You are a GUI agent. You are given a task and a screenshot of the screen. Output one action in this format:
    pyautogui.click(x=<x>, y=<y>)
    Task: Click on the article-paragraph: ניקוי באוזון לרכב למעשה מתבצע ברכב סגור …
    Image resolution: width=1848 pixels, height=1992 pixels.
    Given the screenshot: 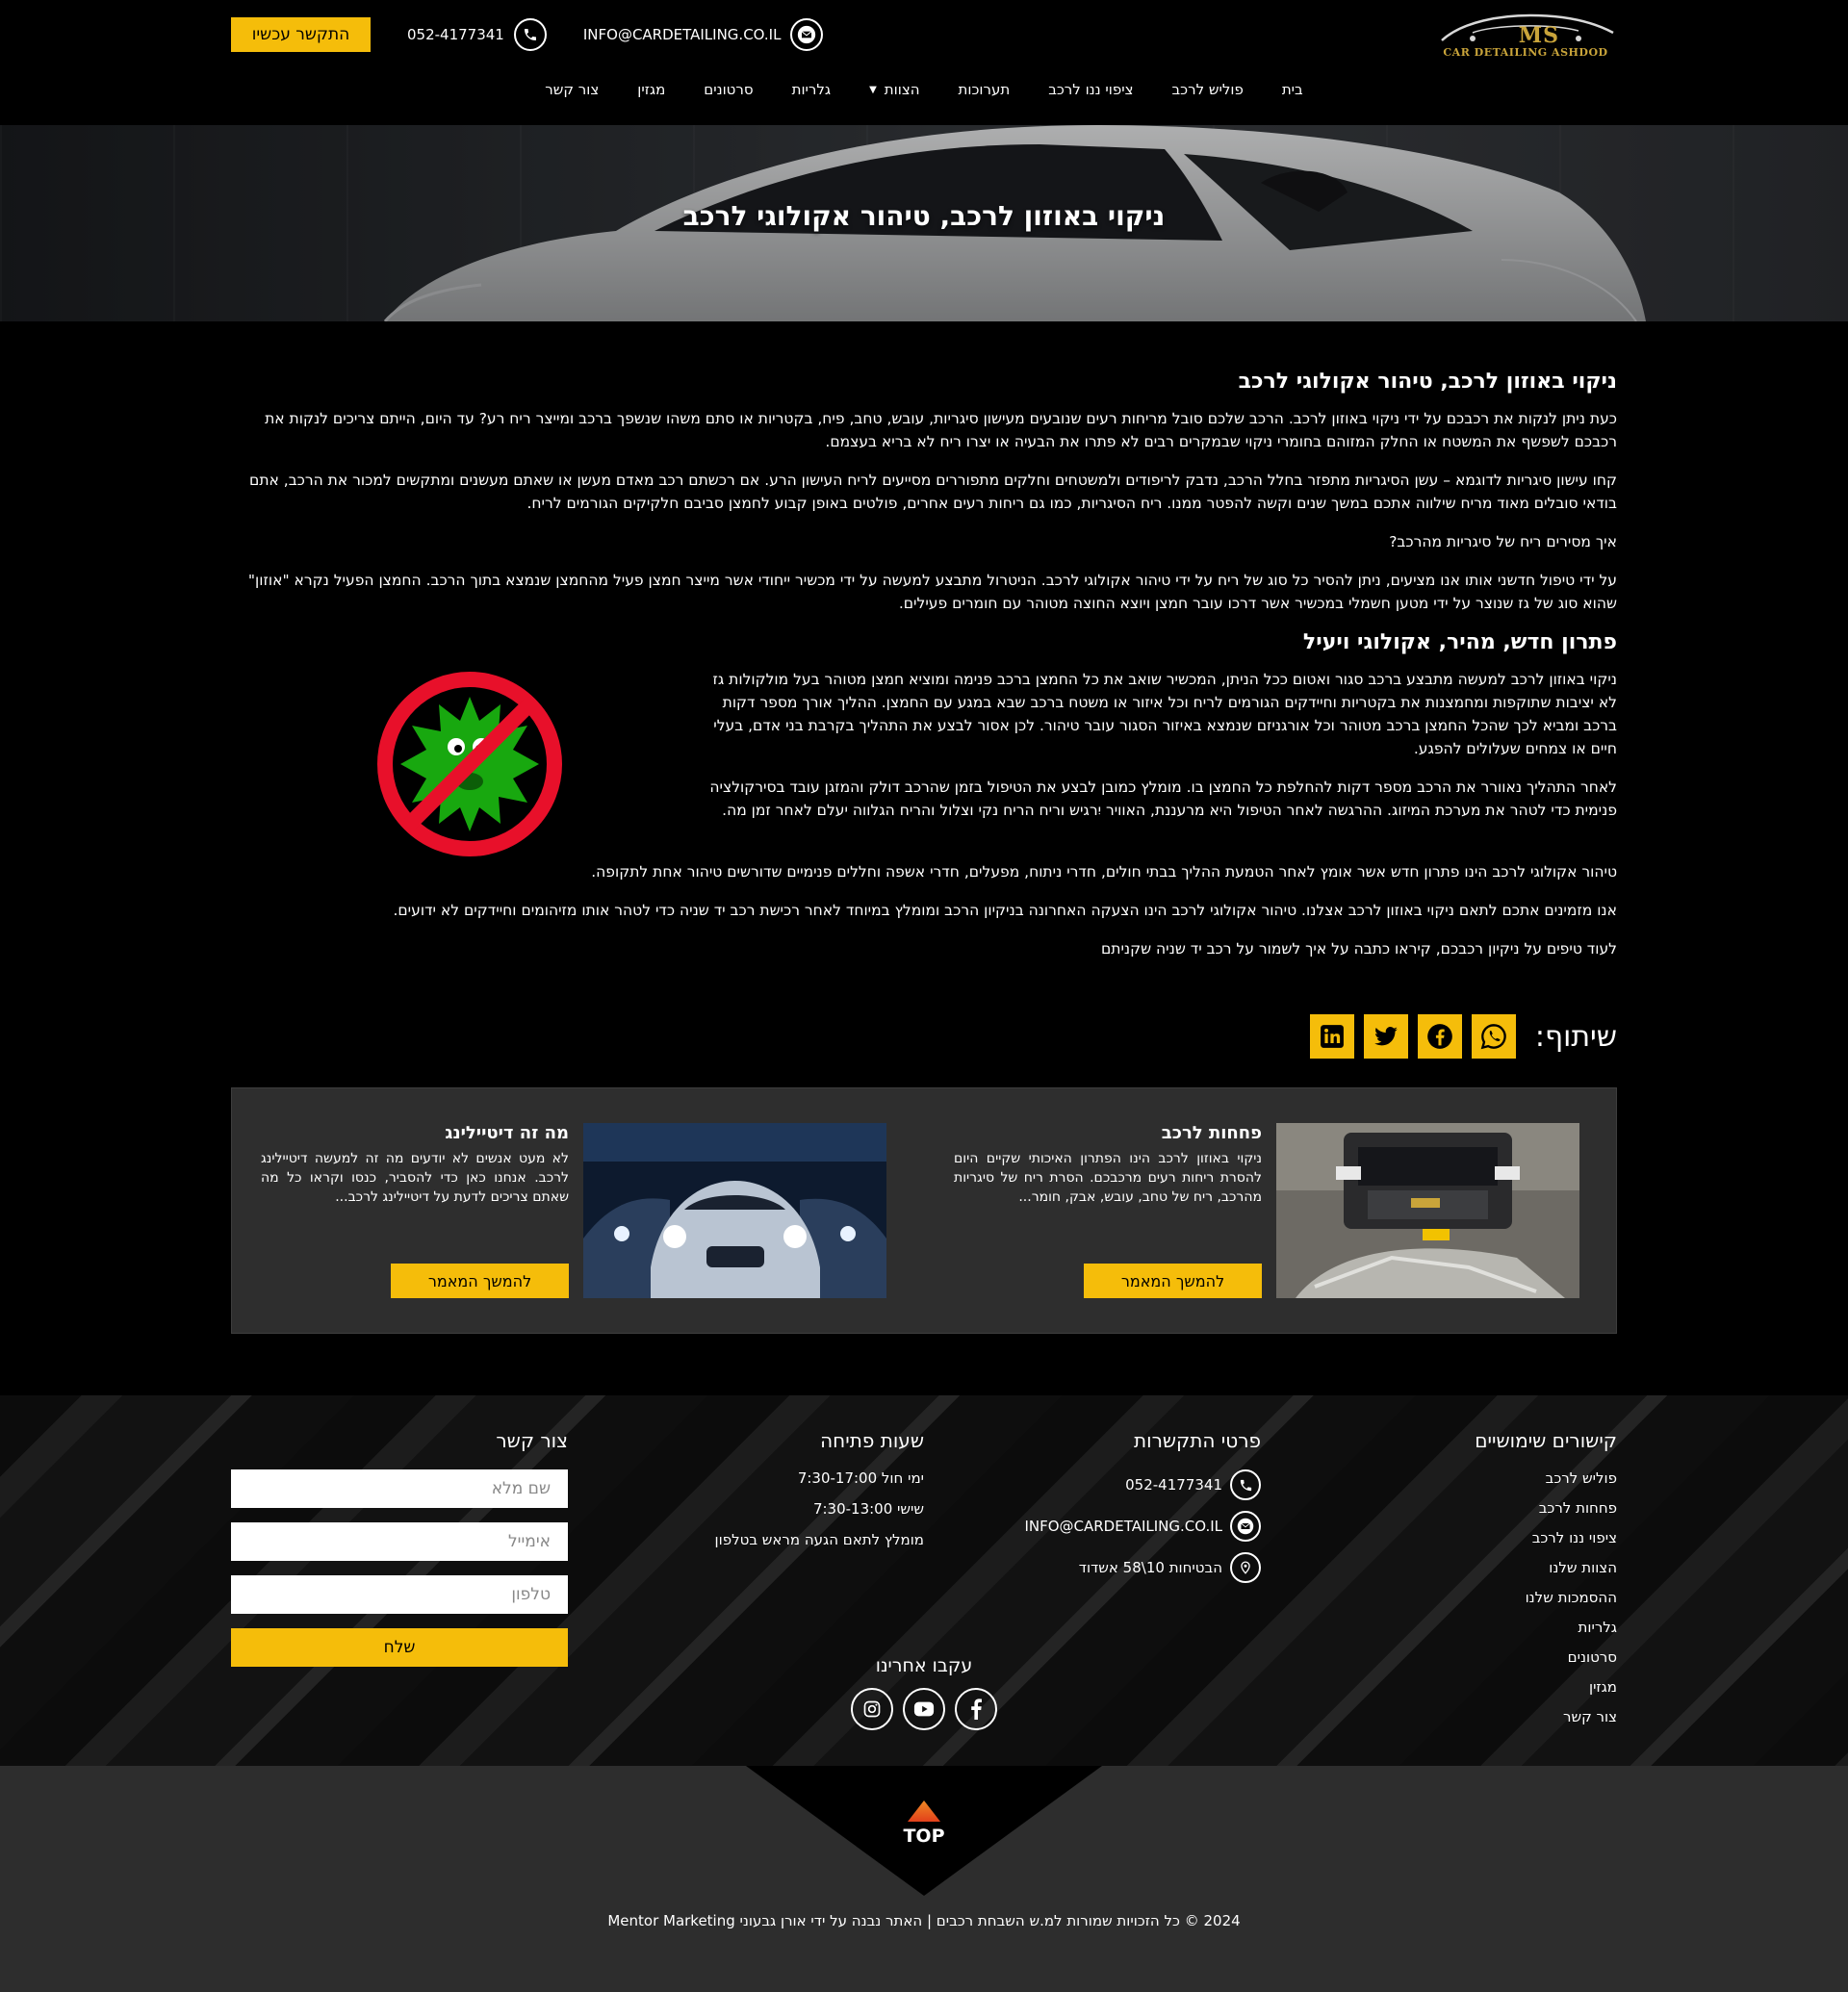 What is the action you would take?
    pyautogui.click(x=1165, y=714)
    